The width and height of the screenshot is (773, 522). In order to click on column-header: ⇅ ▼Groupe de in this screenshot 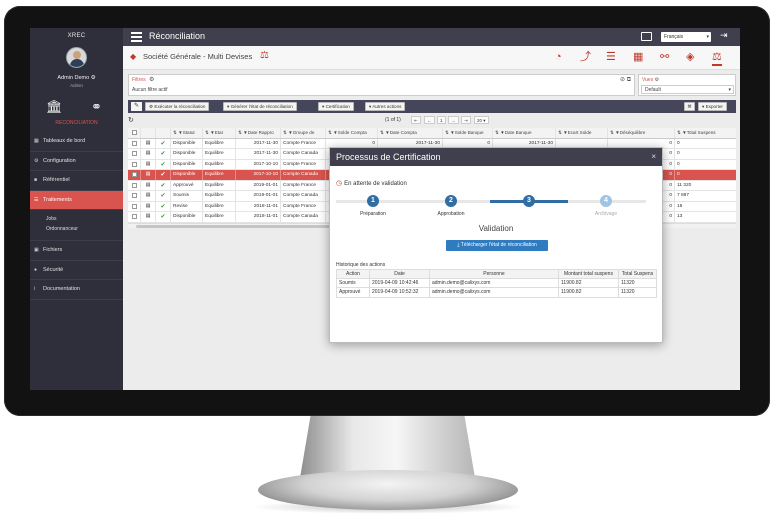, I will do `click(303, 133)`.